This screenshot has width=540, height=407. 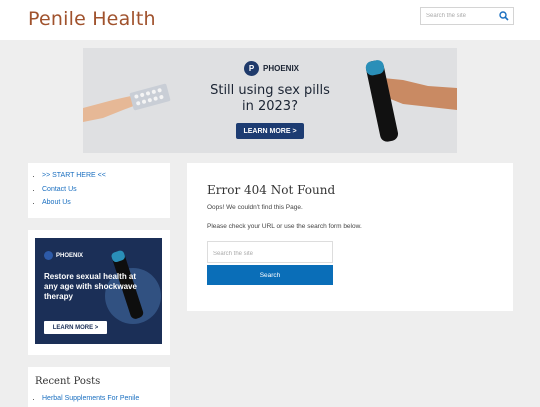 I want to click on sidebar-ad-brand: PHOENIX, so click(x=63, y=255).